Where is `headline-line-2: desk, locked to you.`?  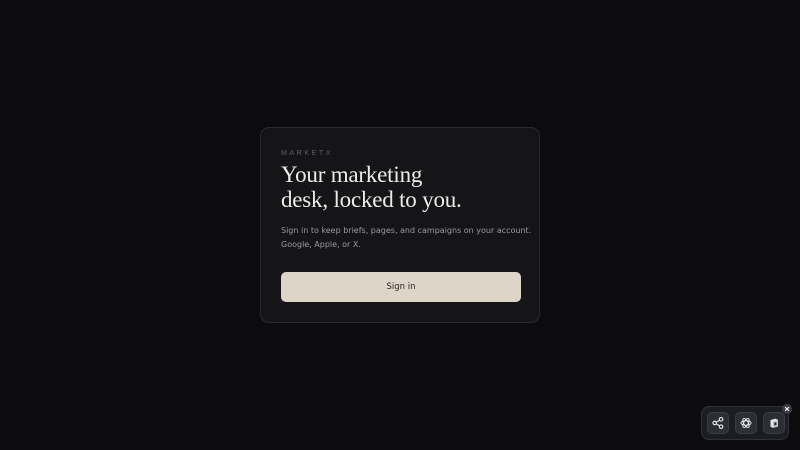
headline-line-2: desk, locked to you. is located at coordinates (371, 199).